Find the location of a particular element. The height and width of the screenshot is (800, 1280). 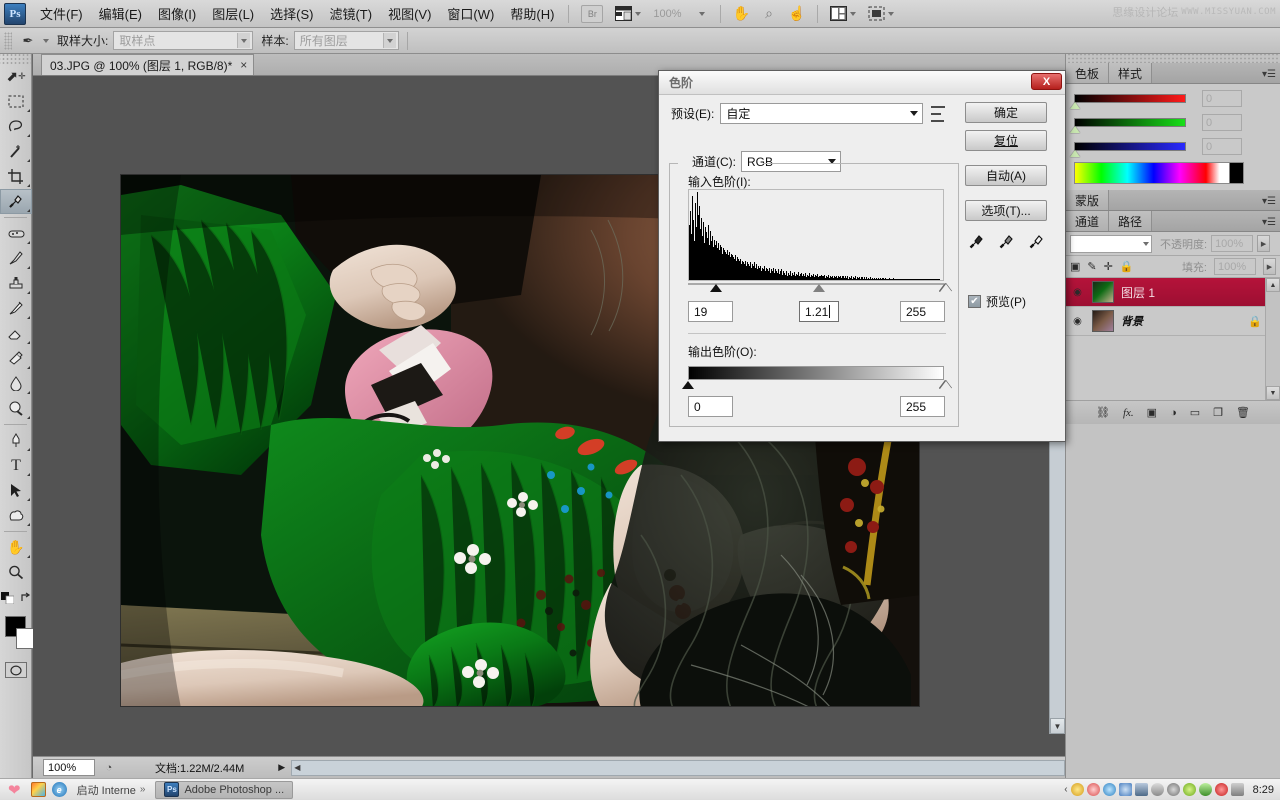

shape-tool is located at coordinates (16, 515).